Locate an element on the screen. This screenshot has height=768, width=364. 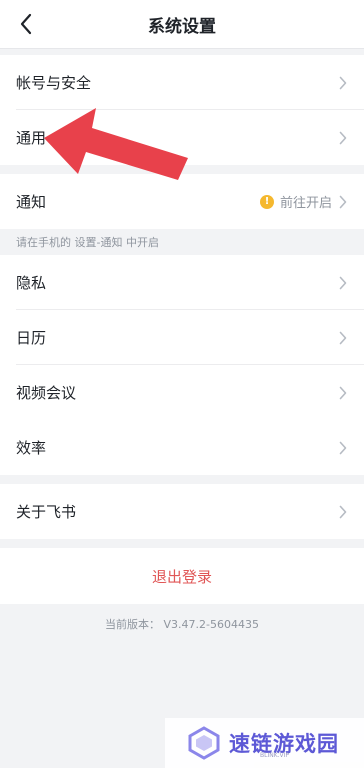
row-video-meeting: 视频会议 is located at coordinates (182, 392).